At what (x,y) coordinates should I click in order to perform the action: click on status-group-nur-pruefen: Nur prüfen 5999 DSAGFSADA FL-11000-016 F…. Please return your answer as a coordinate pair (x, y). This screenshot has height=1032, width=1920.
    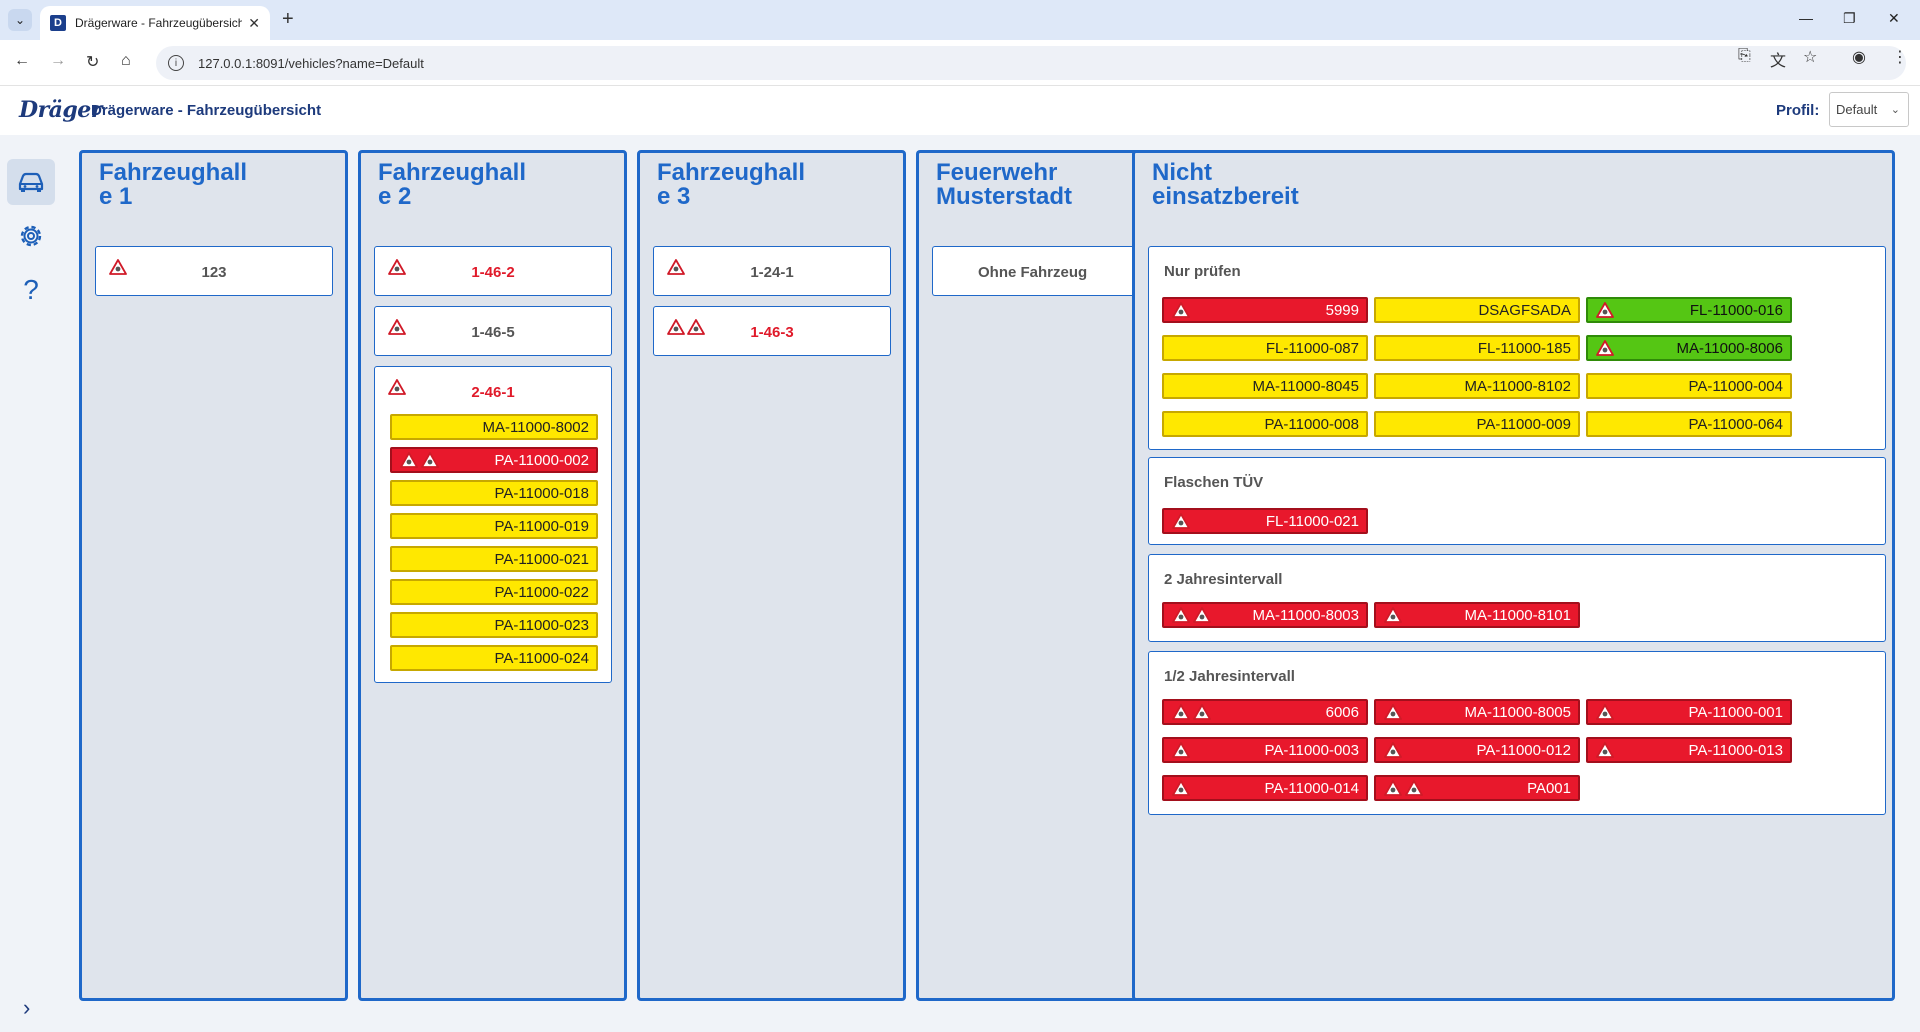
    Looking at the image, I should click on (1517, 348).